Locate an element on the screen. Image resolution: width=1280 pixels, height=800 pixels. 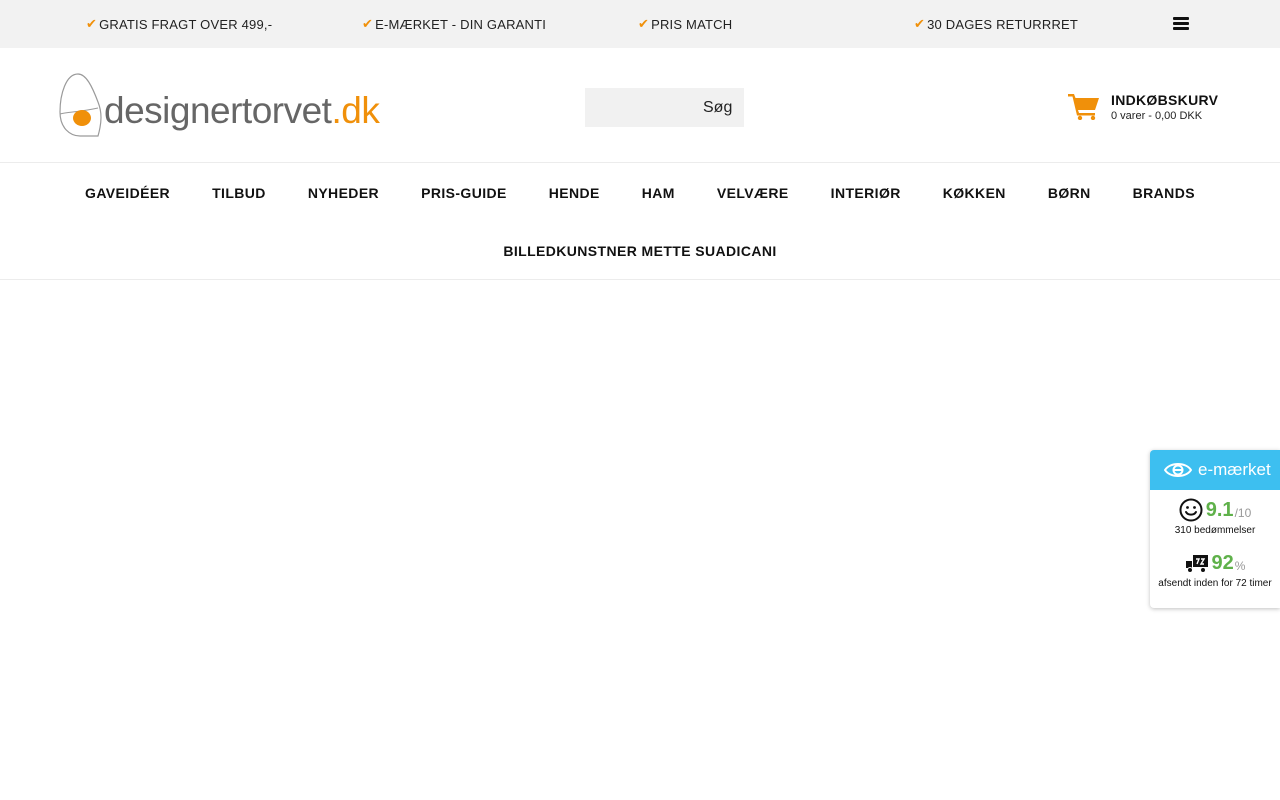
search-box: Søg is located at coordinates (664, 107).